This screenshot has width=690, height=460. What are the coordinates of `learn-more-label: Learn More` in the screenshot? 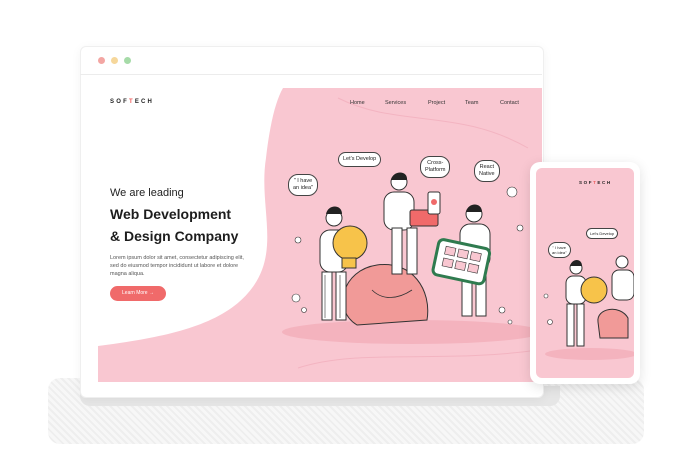 It's located at (135, 293).